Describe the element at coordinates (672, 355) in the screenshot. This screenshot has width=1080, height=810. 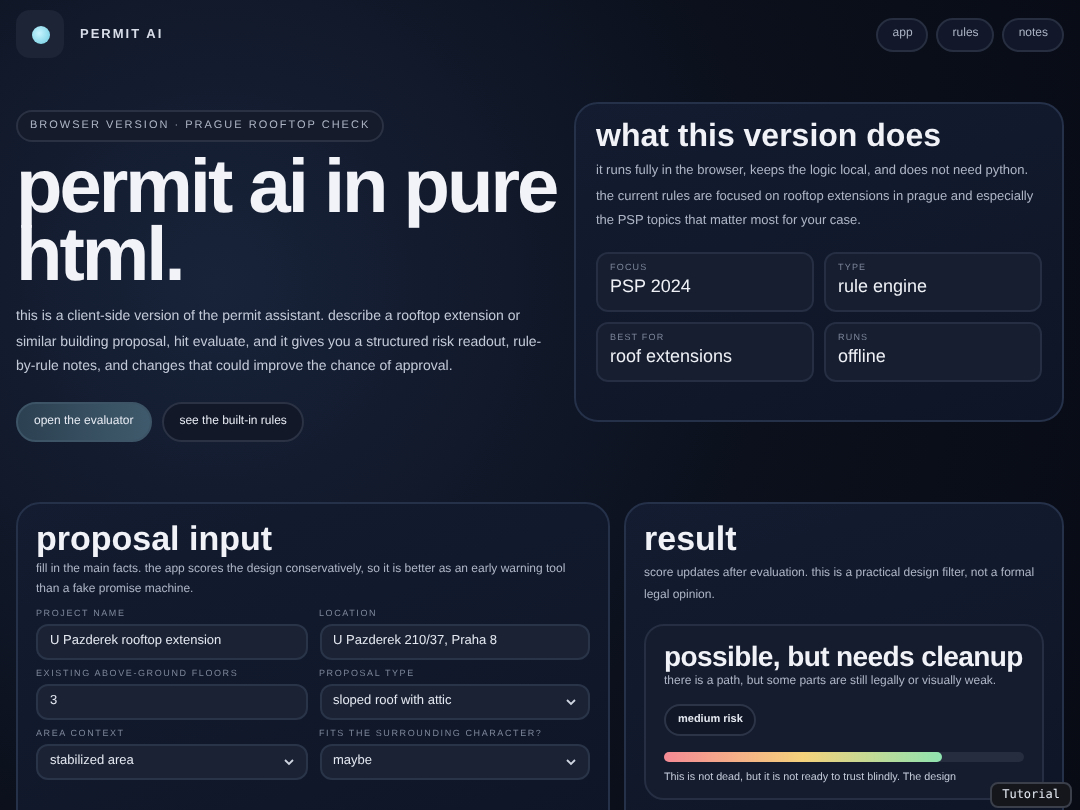
I see `fact-value: roof extensions` at that location.